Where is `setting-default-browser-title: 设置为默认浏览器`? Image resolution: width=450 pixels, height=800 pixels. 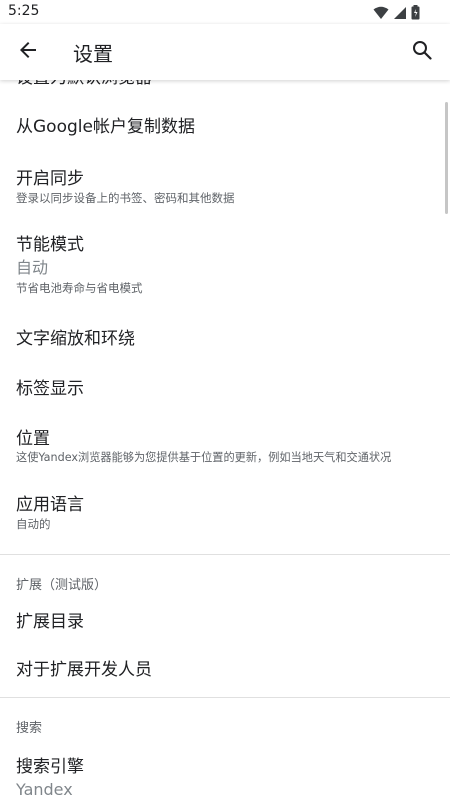 setting-default-browser-title: 设置为默认浏览器 is located at coordinates (225, 84).